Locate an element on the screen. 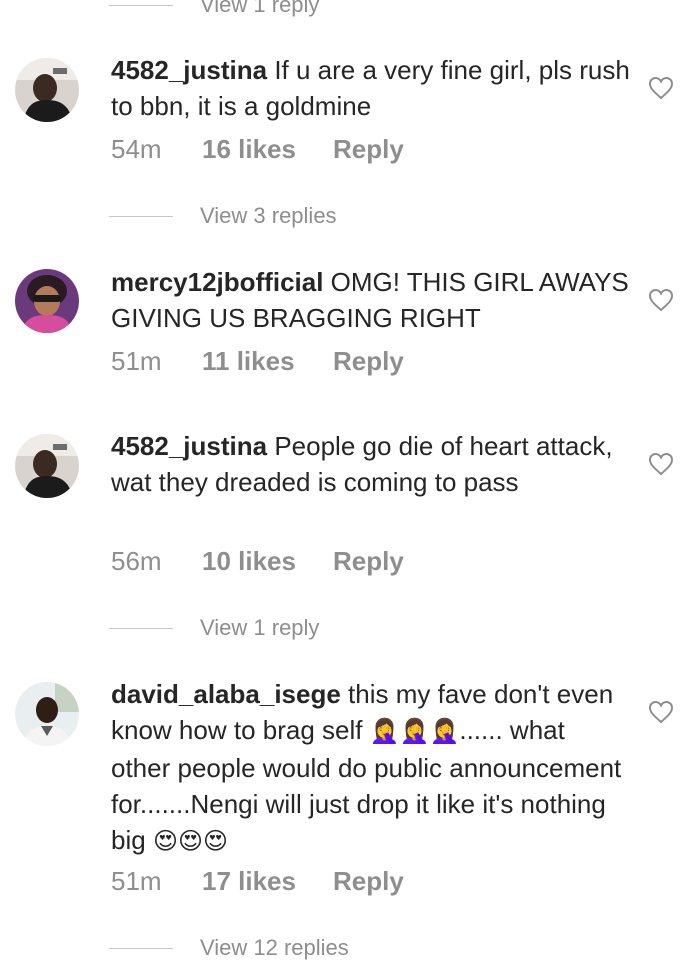 The width and height of the screenshot is (690, 964). comment-username: david_alaba_isege is located at coordinates (226, 694).